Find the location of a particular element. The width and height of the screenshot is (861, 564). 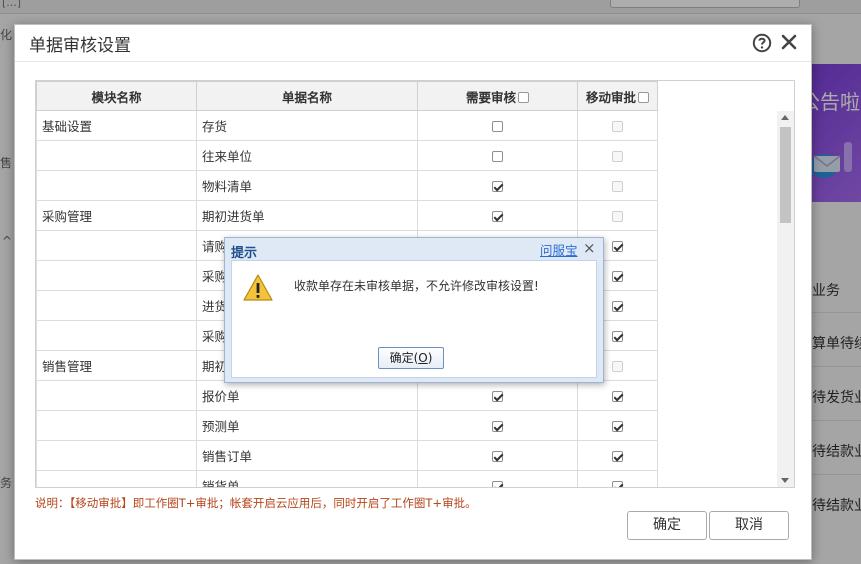

scroll-up-arrow-icon is located at coordinates (785, 117).